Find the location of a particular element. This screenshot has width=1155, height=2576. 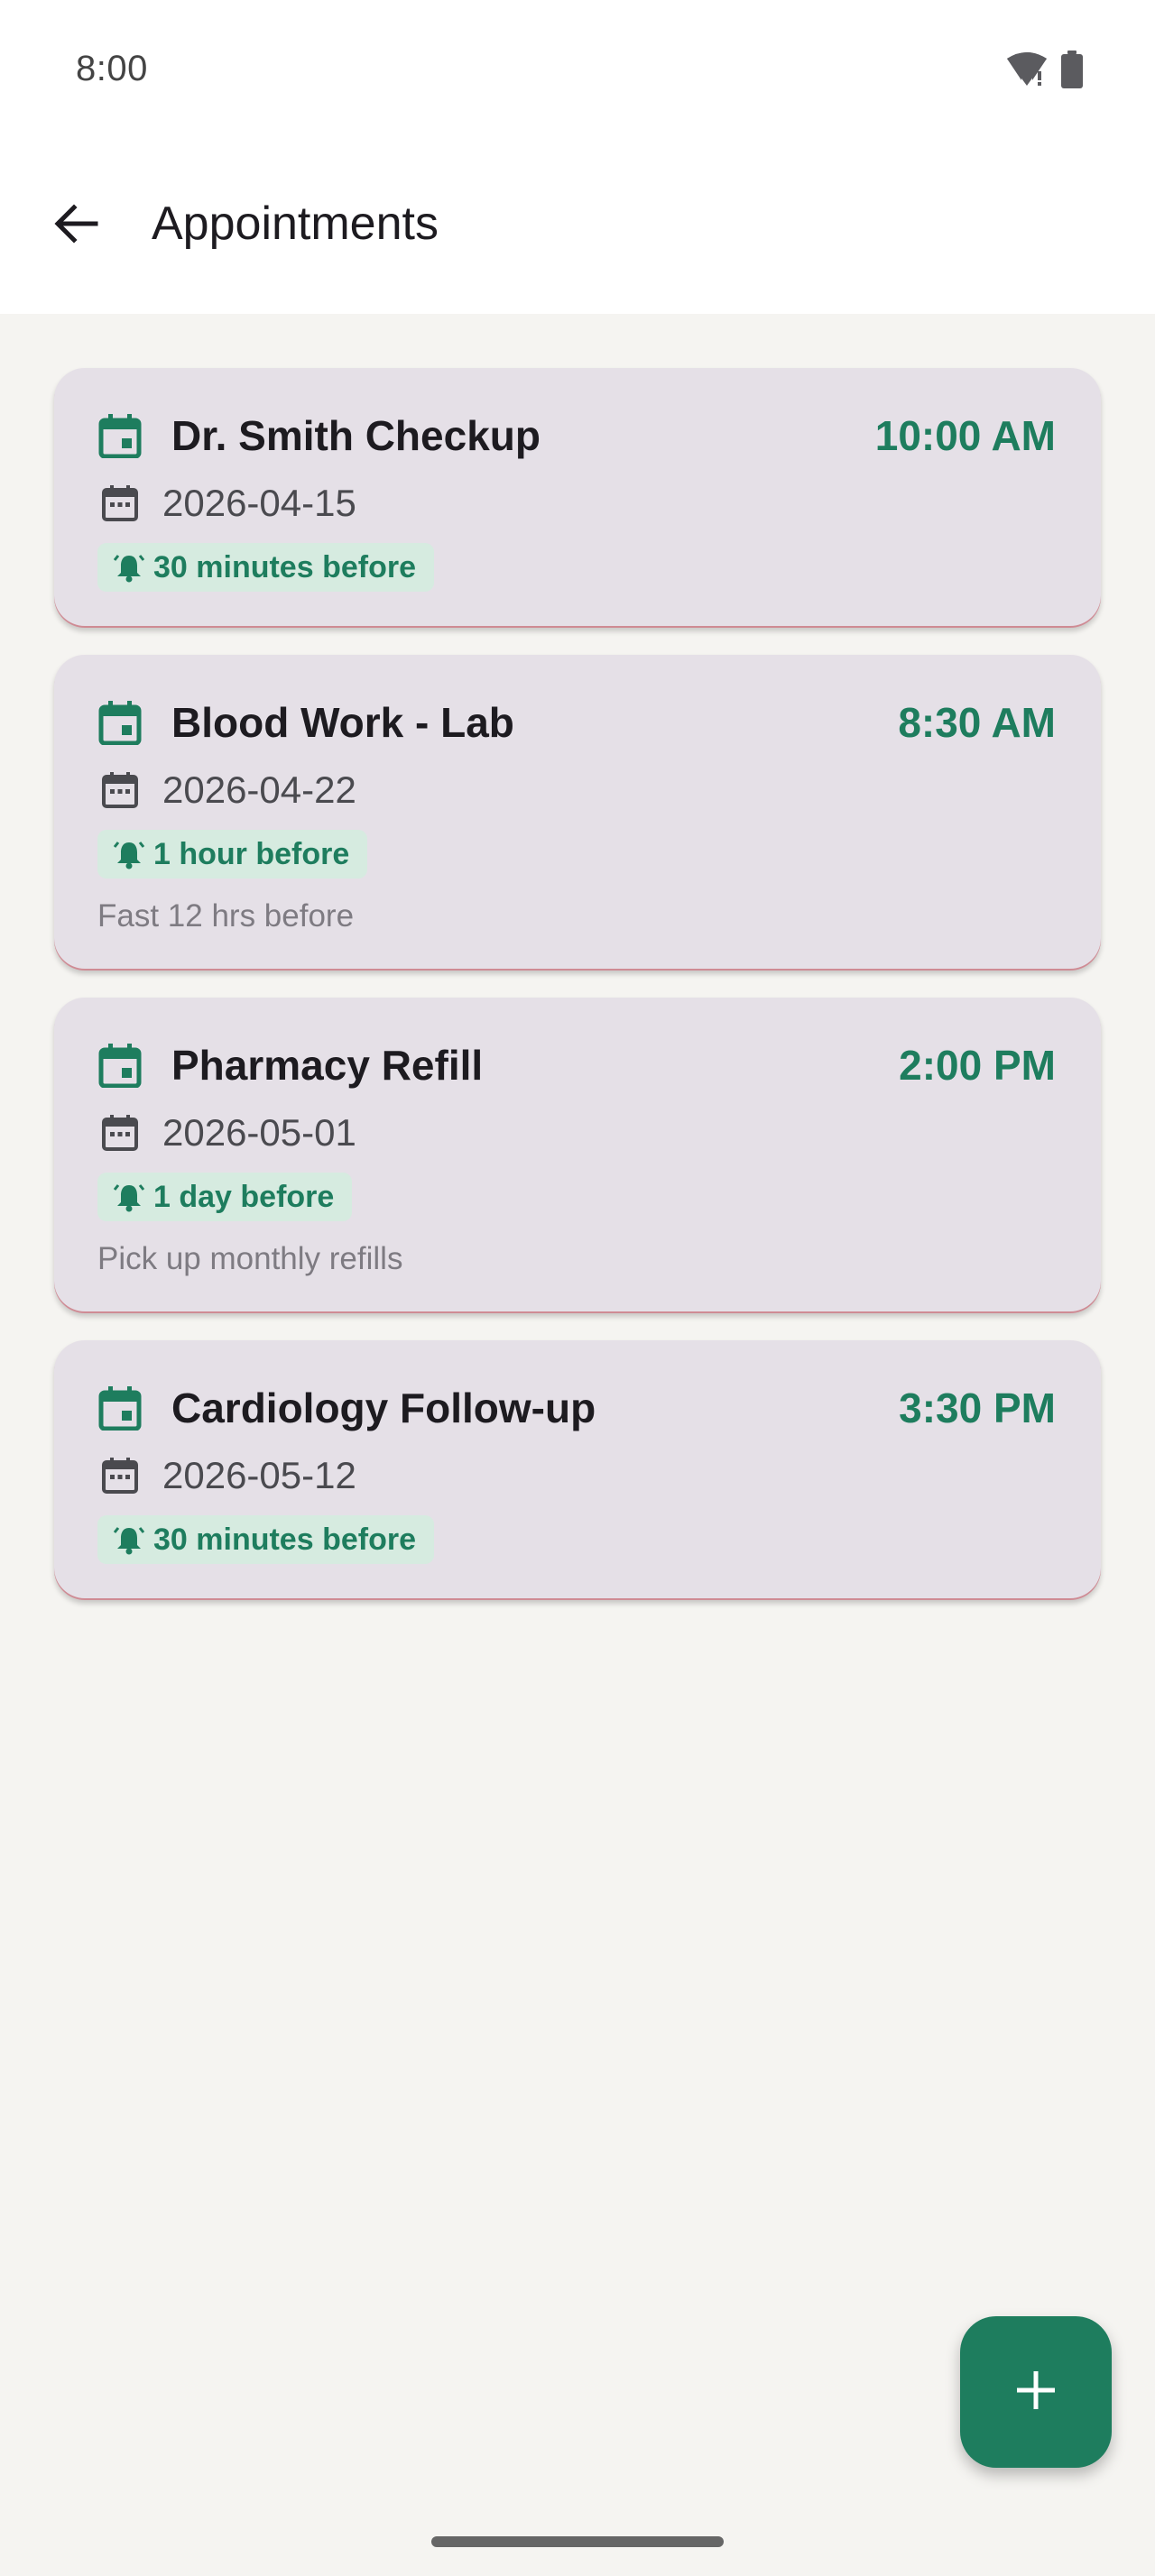

back-button is located at coordinates (75, 226).